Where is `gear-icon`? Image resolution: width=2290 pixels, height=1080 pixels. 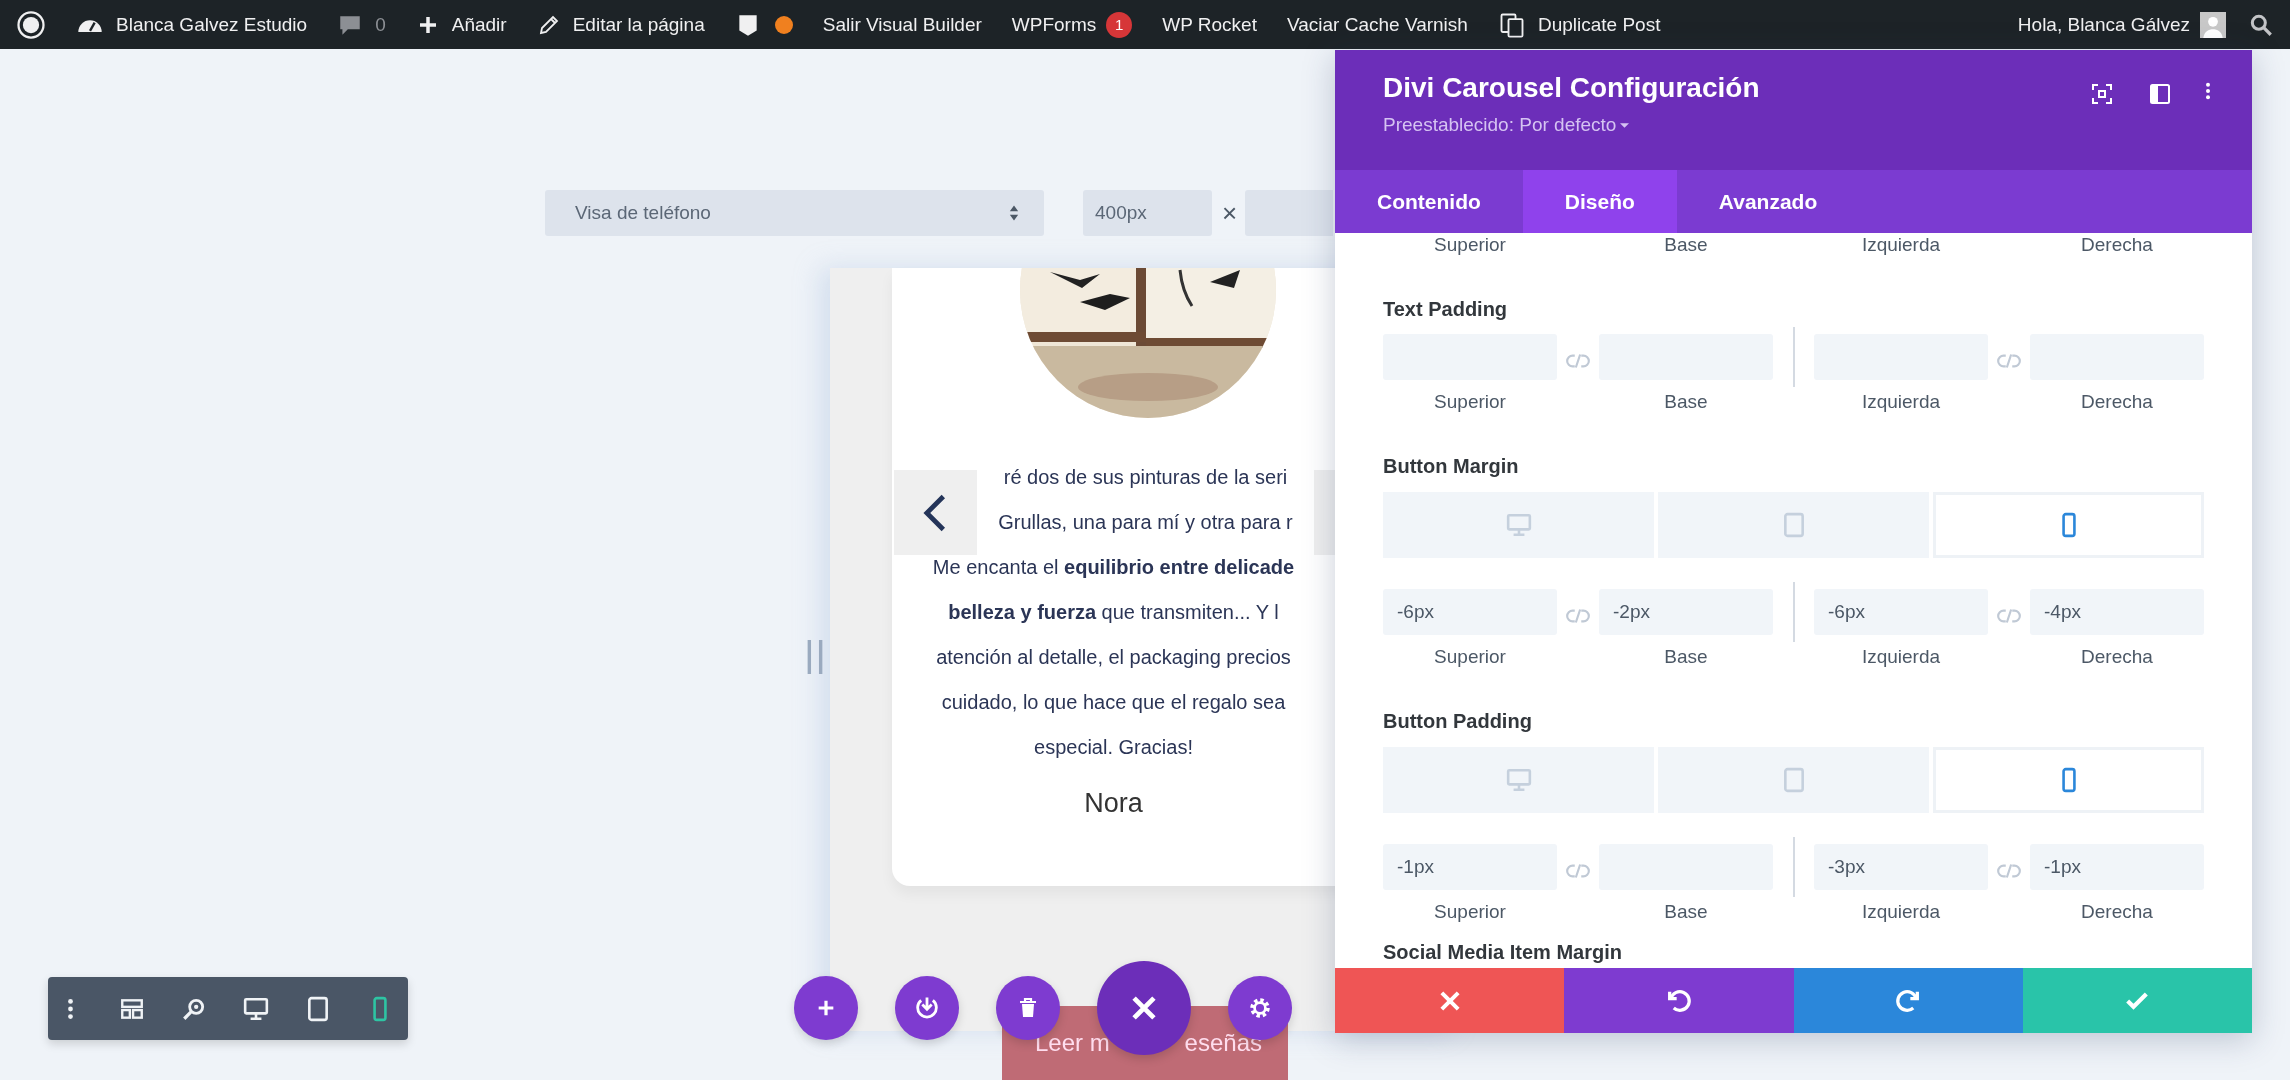 gear-icon is located at coordinates (1260, 1008).